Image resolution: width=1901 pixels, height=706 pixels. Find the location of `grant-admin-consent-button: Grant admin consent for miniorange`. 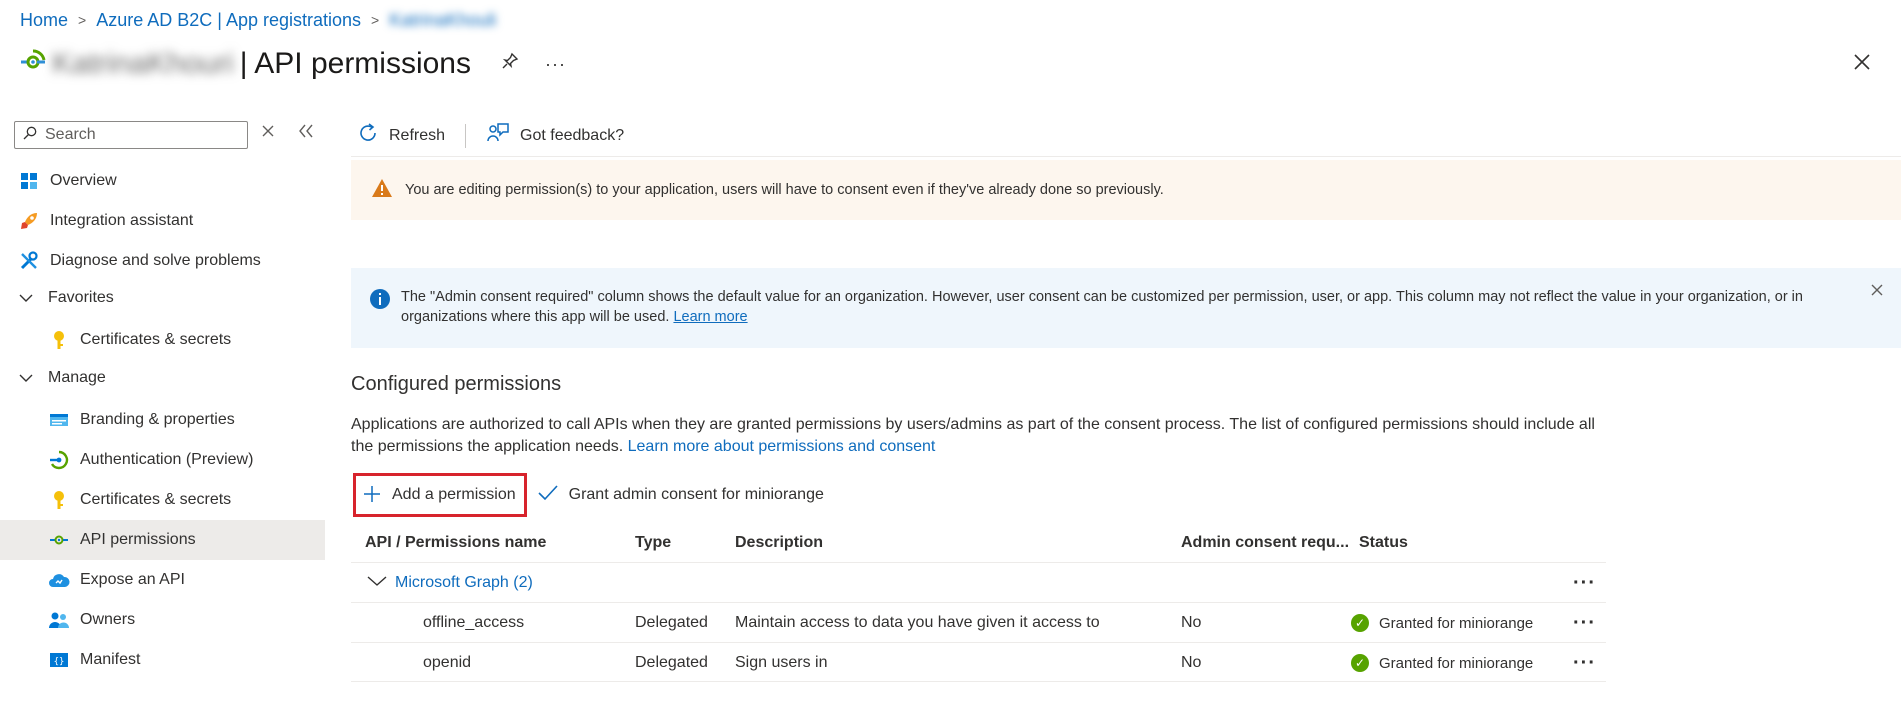

grant-admin-consent-button: Grant admin consent for miniorange is located at coordinates (680, 495).